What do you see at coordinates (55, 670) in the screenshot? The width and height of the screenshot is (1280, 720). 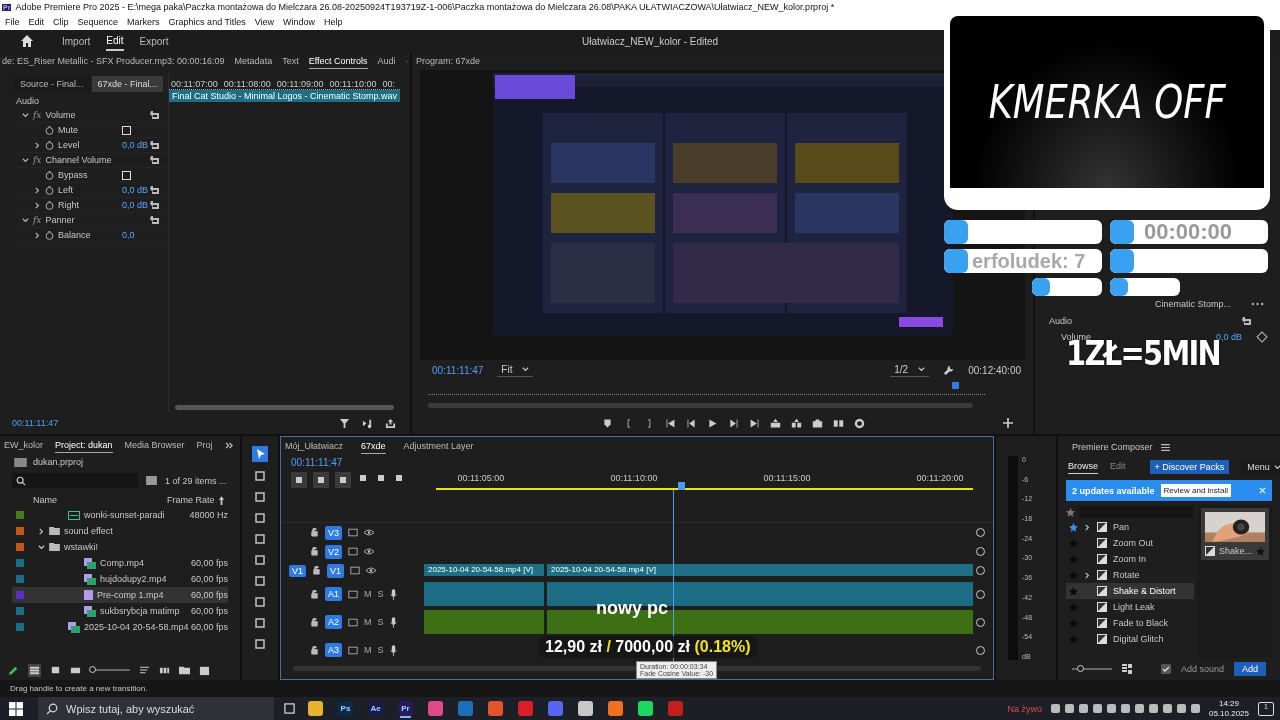 I see `icon-view-icon` at bounding box center [55, 670].